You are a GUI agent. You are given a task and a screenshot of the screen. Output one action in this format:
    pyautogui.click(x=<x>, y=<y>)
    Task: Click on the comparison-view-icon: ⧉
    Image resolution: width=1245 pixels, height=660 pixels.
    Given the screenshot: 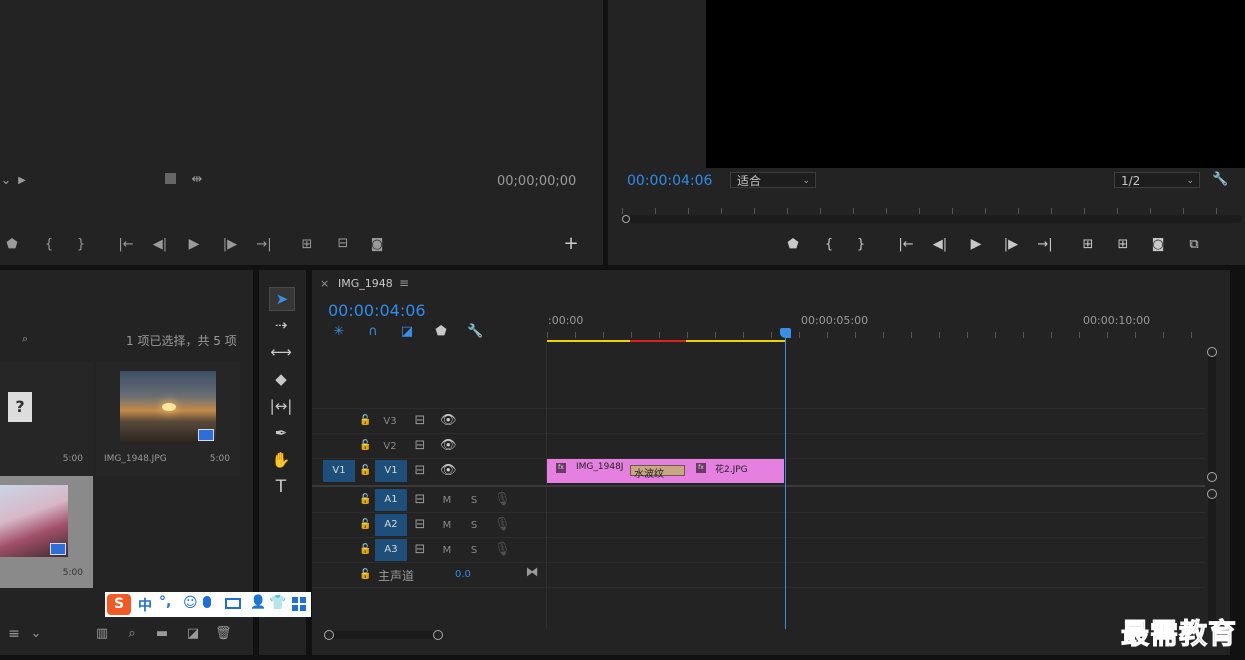 What is the action you would take?
    pyautogui.click(x=1194, y=245)
    